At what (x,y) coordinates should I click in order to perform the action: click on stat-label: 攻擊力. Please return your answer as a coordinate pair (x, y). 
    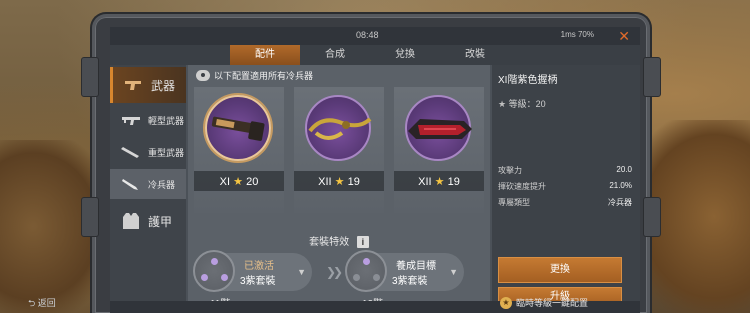
    Looking at the image, I should click on (510, 170).